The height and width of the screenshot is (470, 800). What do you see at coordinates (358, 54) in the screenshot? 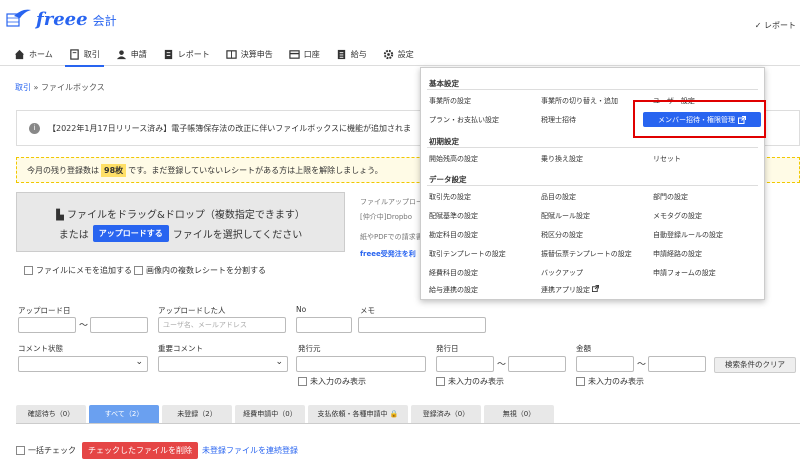
I see `nav-label: 給与` at bounding box center [358, 54].